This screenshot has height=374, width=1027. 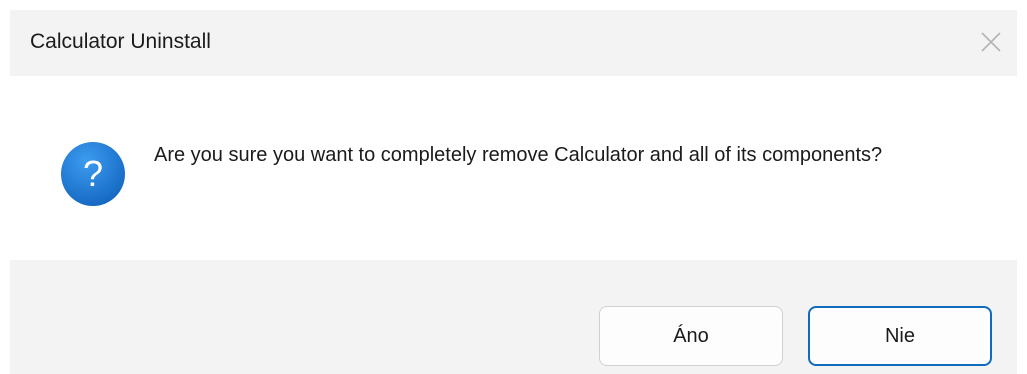 I want to click on question-icon: ?, so click(x=93, y=174).